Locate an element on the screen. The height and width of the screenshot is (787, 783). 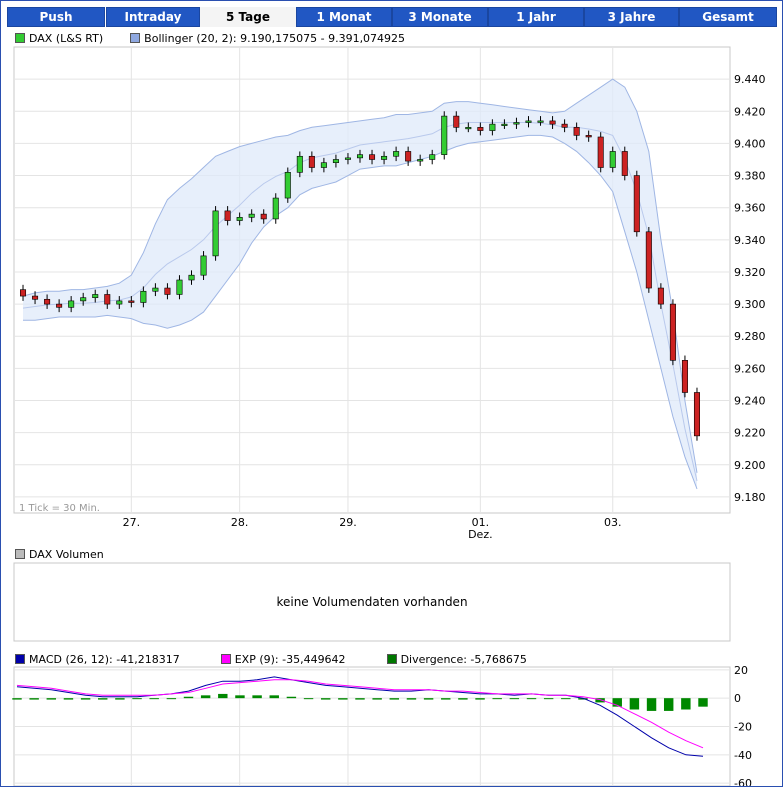
price-y-tick-label: 9.360 is located at coordinates (750, 208).